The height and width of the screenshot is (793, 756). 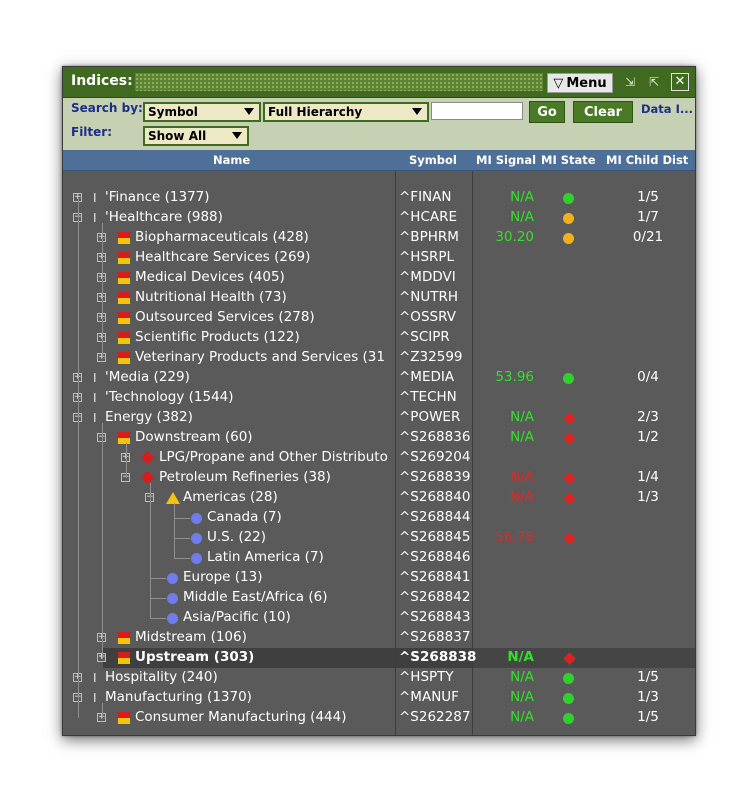 What do you see at coordinates (379, 258) in the screenshot?
I see `table-row: +Healthcare Services (269)^HSRPL` at bounding box center [379, 258].